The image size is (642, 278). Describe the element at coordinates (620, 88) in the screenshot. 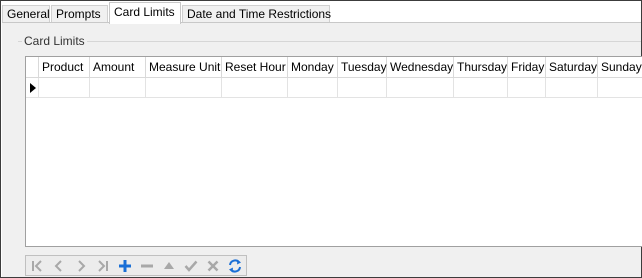

I see `cell-sunday` at that location.